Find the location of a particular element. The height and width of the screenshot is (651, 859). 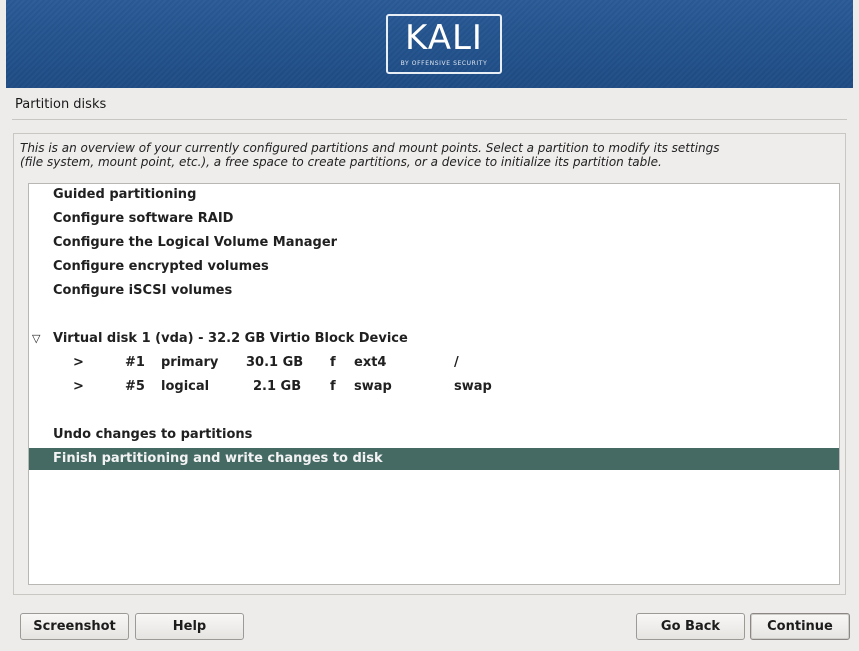

option-label: Guided partitioning is located at coordinates (125, 194).